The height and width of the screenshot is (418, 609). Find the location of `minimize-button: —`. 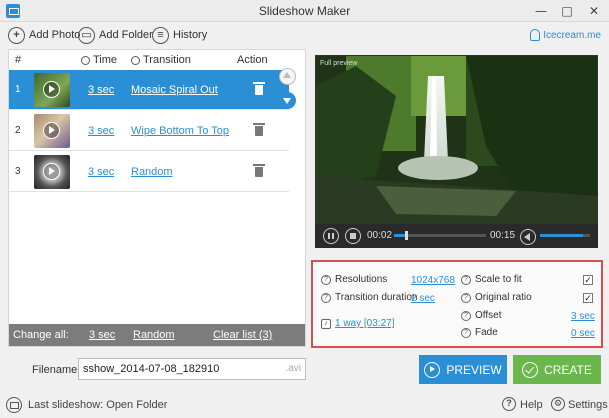

minimize-button: — is located at coordinates (541, 11).